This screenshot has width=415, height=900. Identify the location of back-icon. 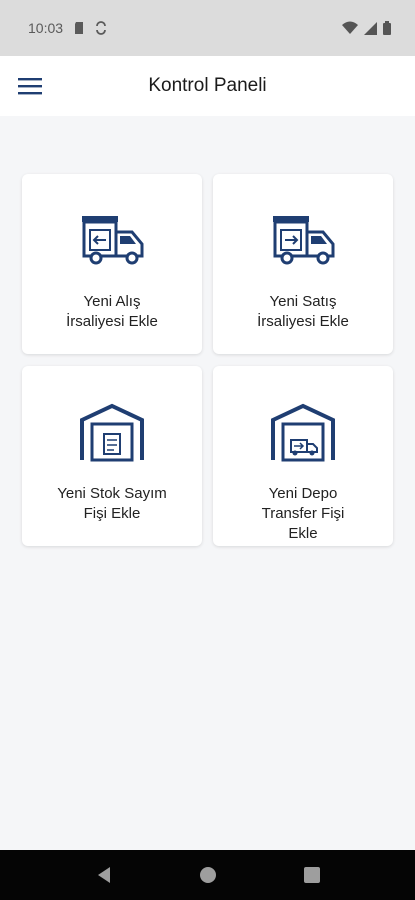
(103, 875).